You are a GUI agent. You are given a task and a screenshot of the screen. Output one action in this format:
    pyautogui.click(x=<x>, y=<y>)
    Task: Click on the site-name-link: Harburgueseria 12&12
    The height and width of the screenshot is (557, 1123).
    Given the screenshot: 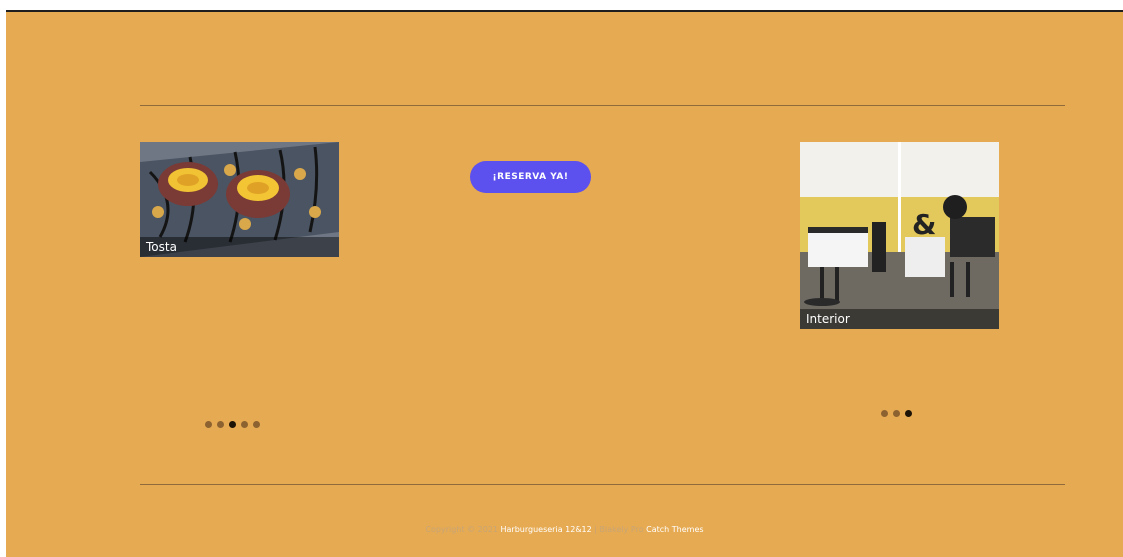 What is the action you would take?
    pyautogui.click(x=546, y=529)
    